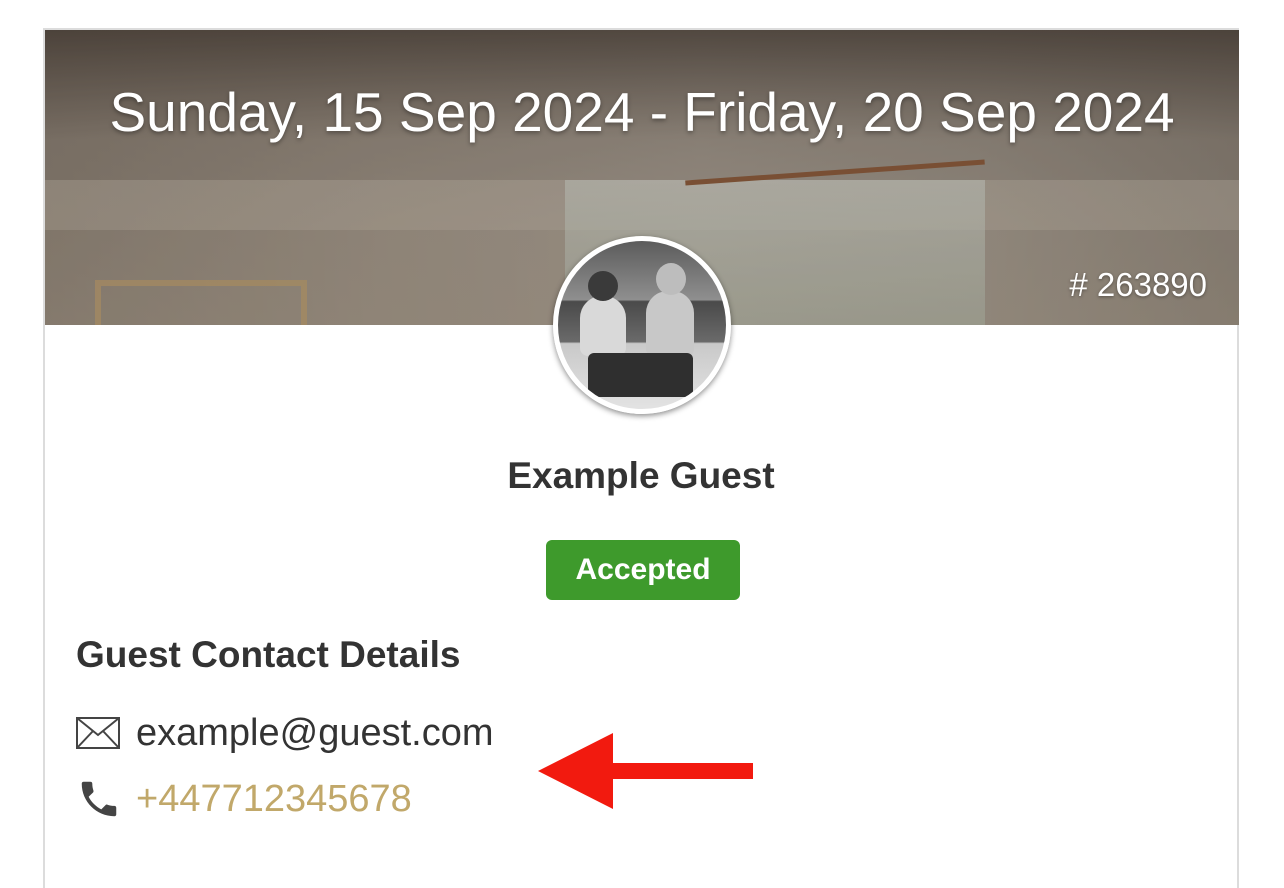 This screenshot has height=888, width=1284. I want to click on contact-section-title: Guest Contact Details, so click(268, 654).